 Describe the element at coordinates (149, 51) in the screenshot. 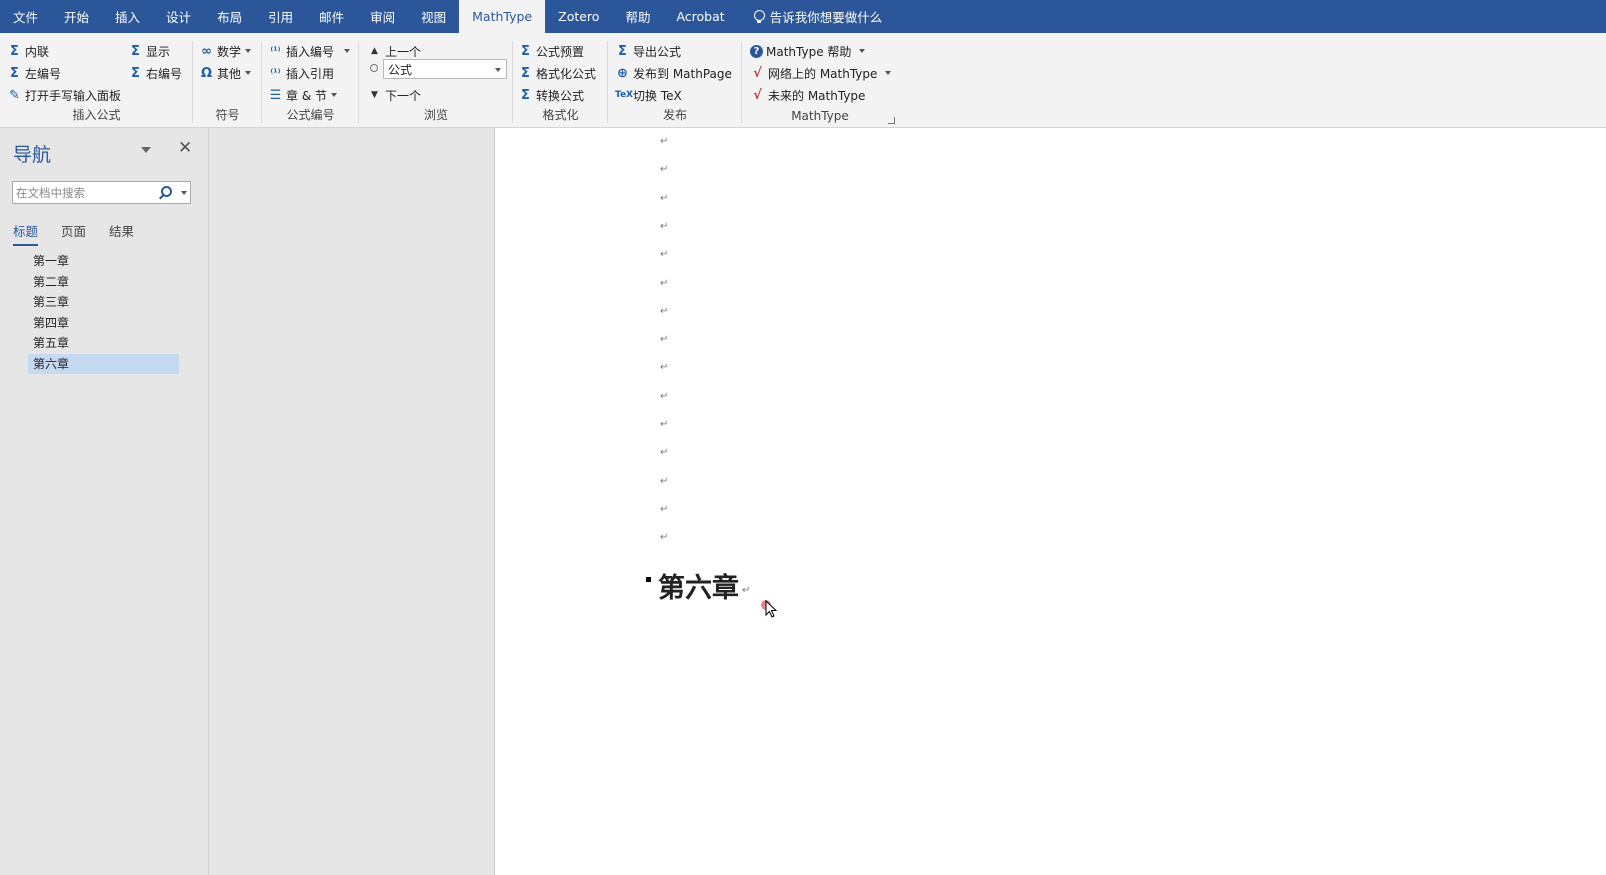

I see `display-button: Σ 显示` at that location.